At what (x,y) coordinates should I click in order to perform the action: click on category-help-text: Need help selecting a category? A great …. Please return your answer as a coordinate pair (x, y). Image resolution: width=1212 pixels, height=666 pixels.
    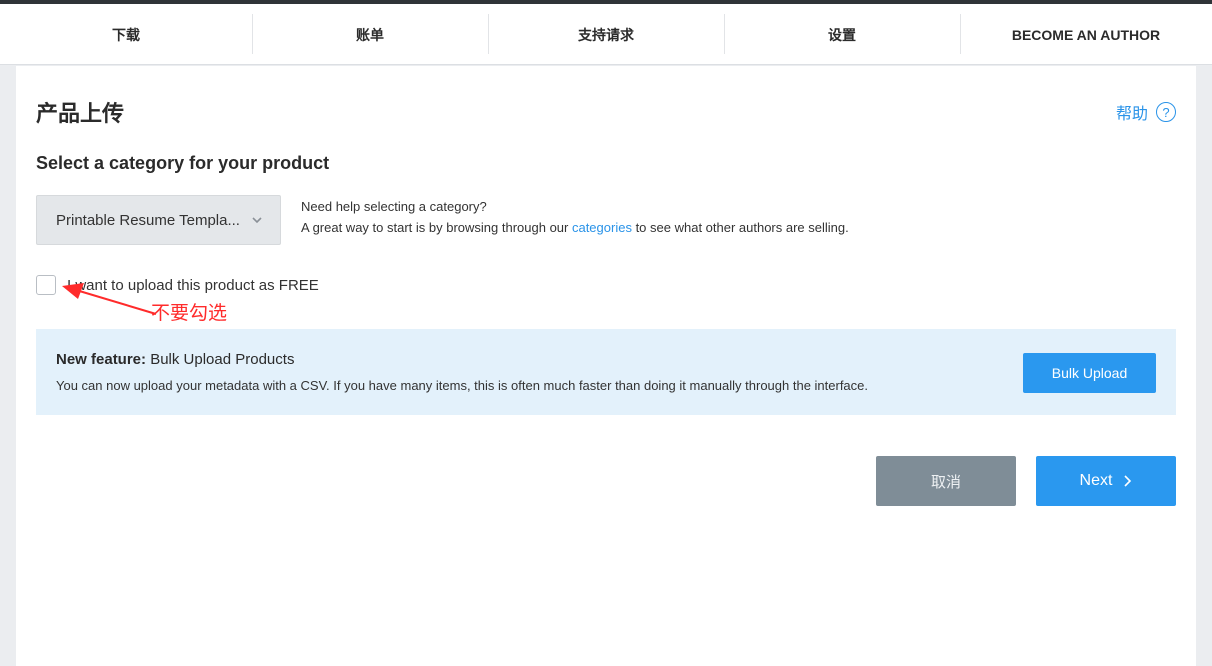
    Looking at the image, I should click on (575, 217).